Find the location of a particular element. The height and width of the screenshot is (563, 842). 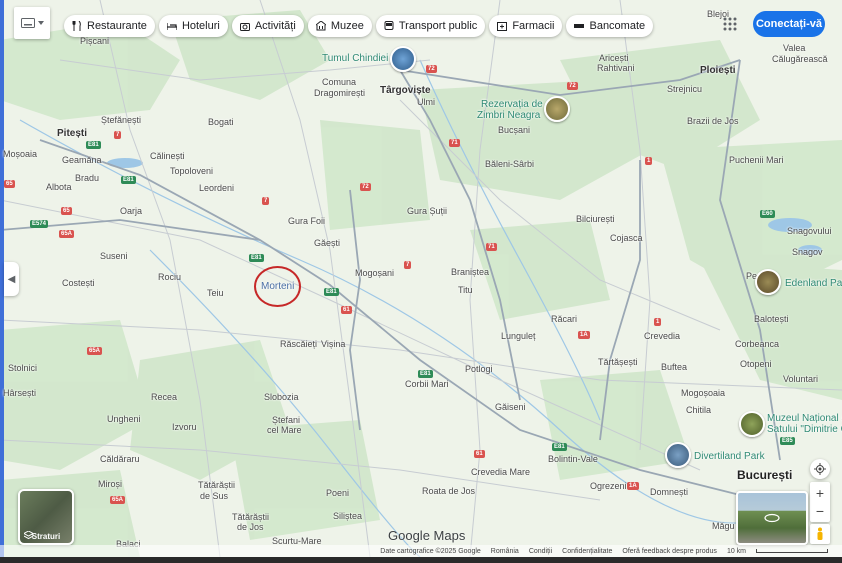

place-label: cel Mare is located at coordinates (284, 430).